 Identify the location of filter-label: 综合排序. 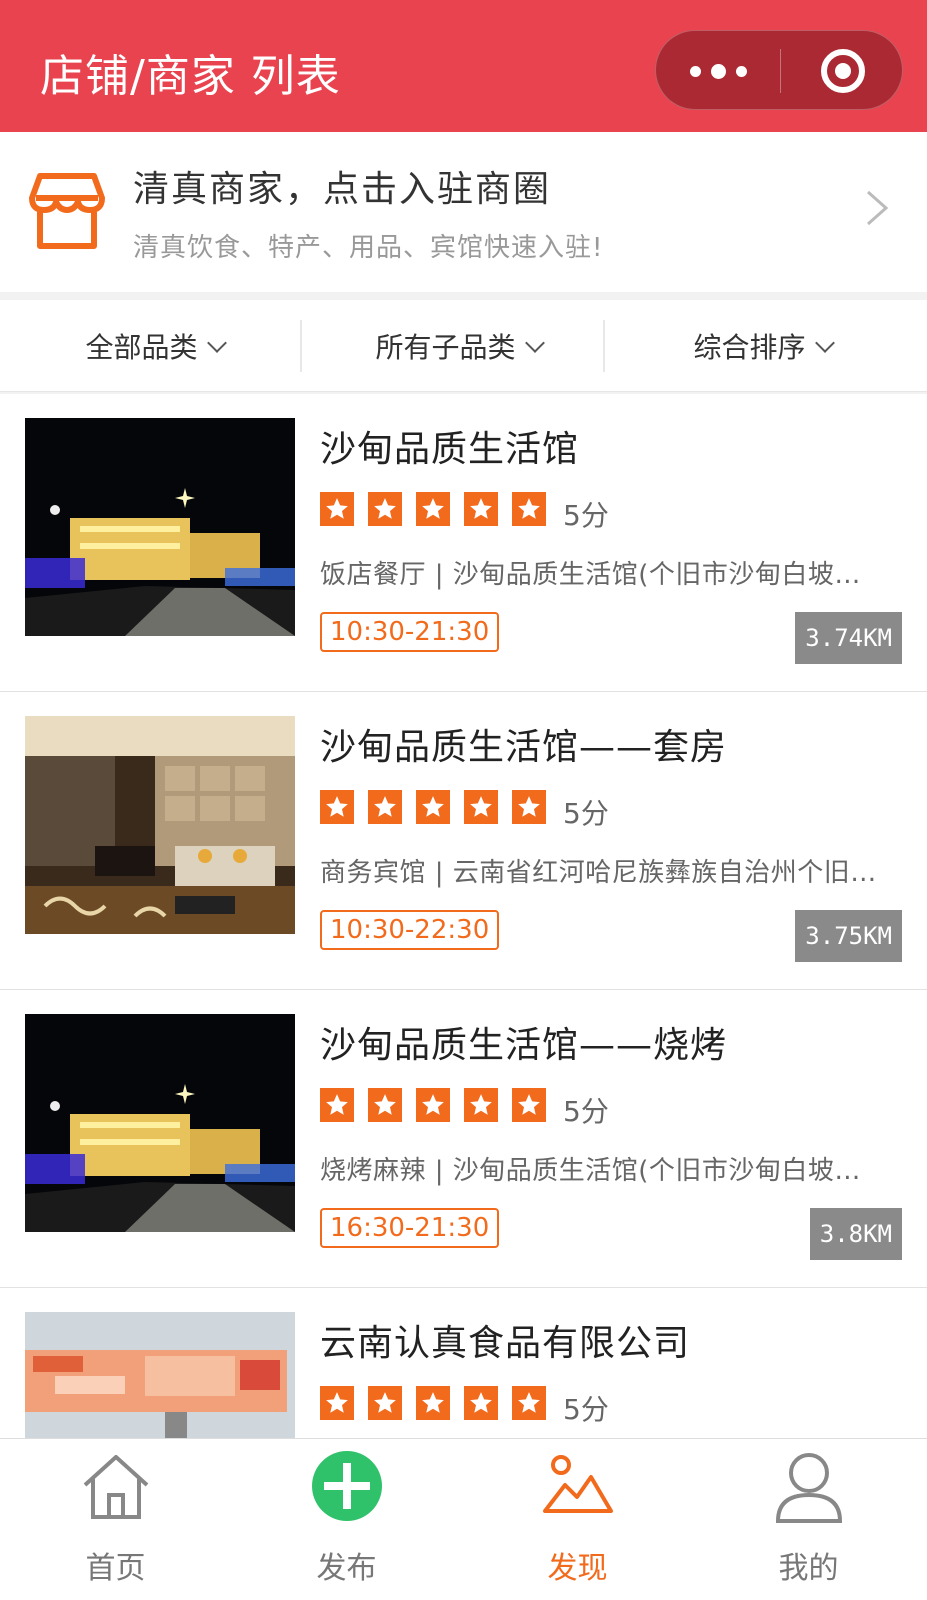
(749, 347).